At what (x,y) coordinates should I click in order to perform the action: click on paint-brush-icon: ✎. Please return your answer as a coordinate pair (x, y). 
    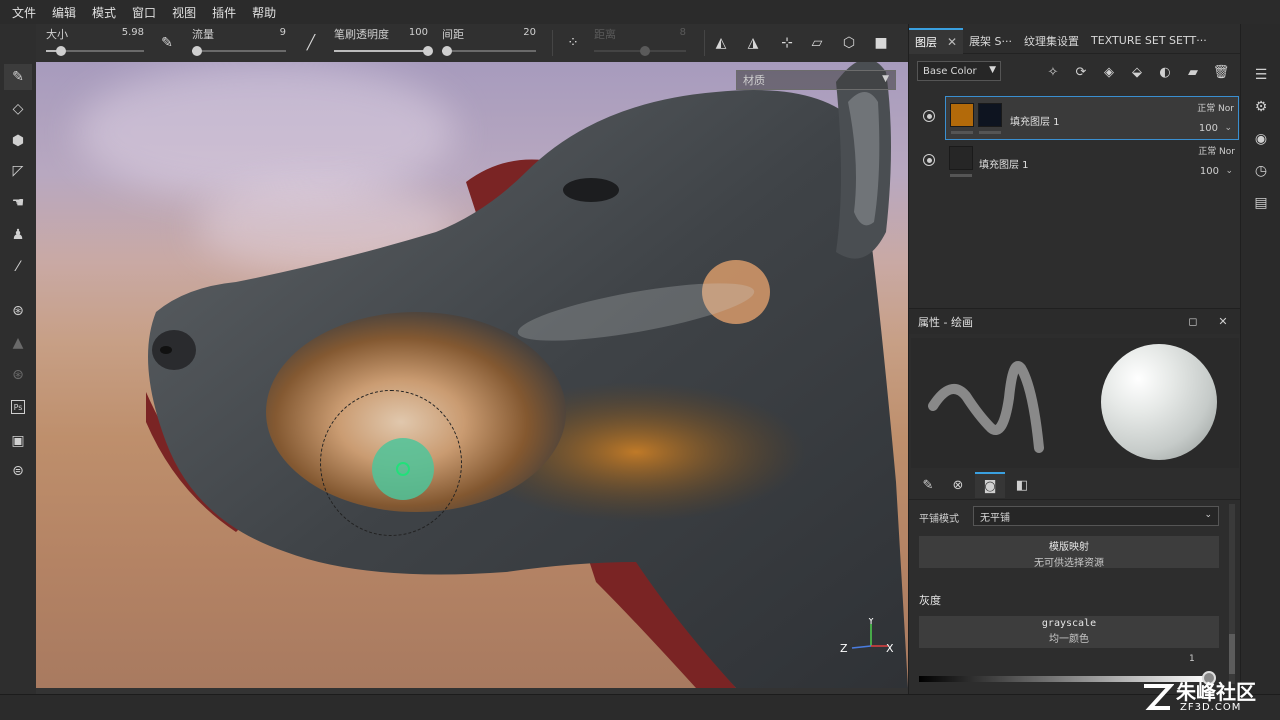
    Looking at the image, I should click on (18, 77).